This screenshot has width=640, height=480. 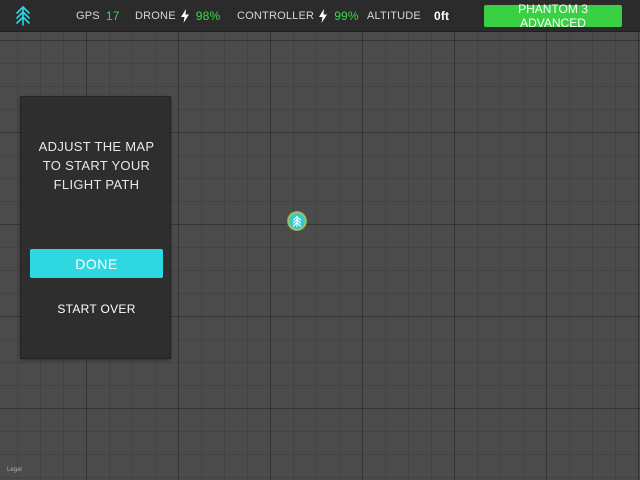 I want to click on controller-label: CONTROLLER, so click(x=276, y=16).